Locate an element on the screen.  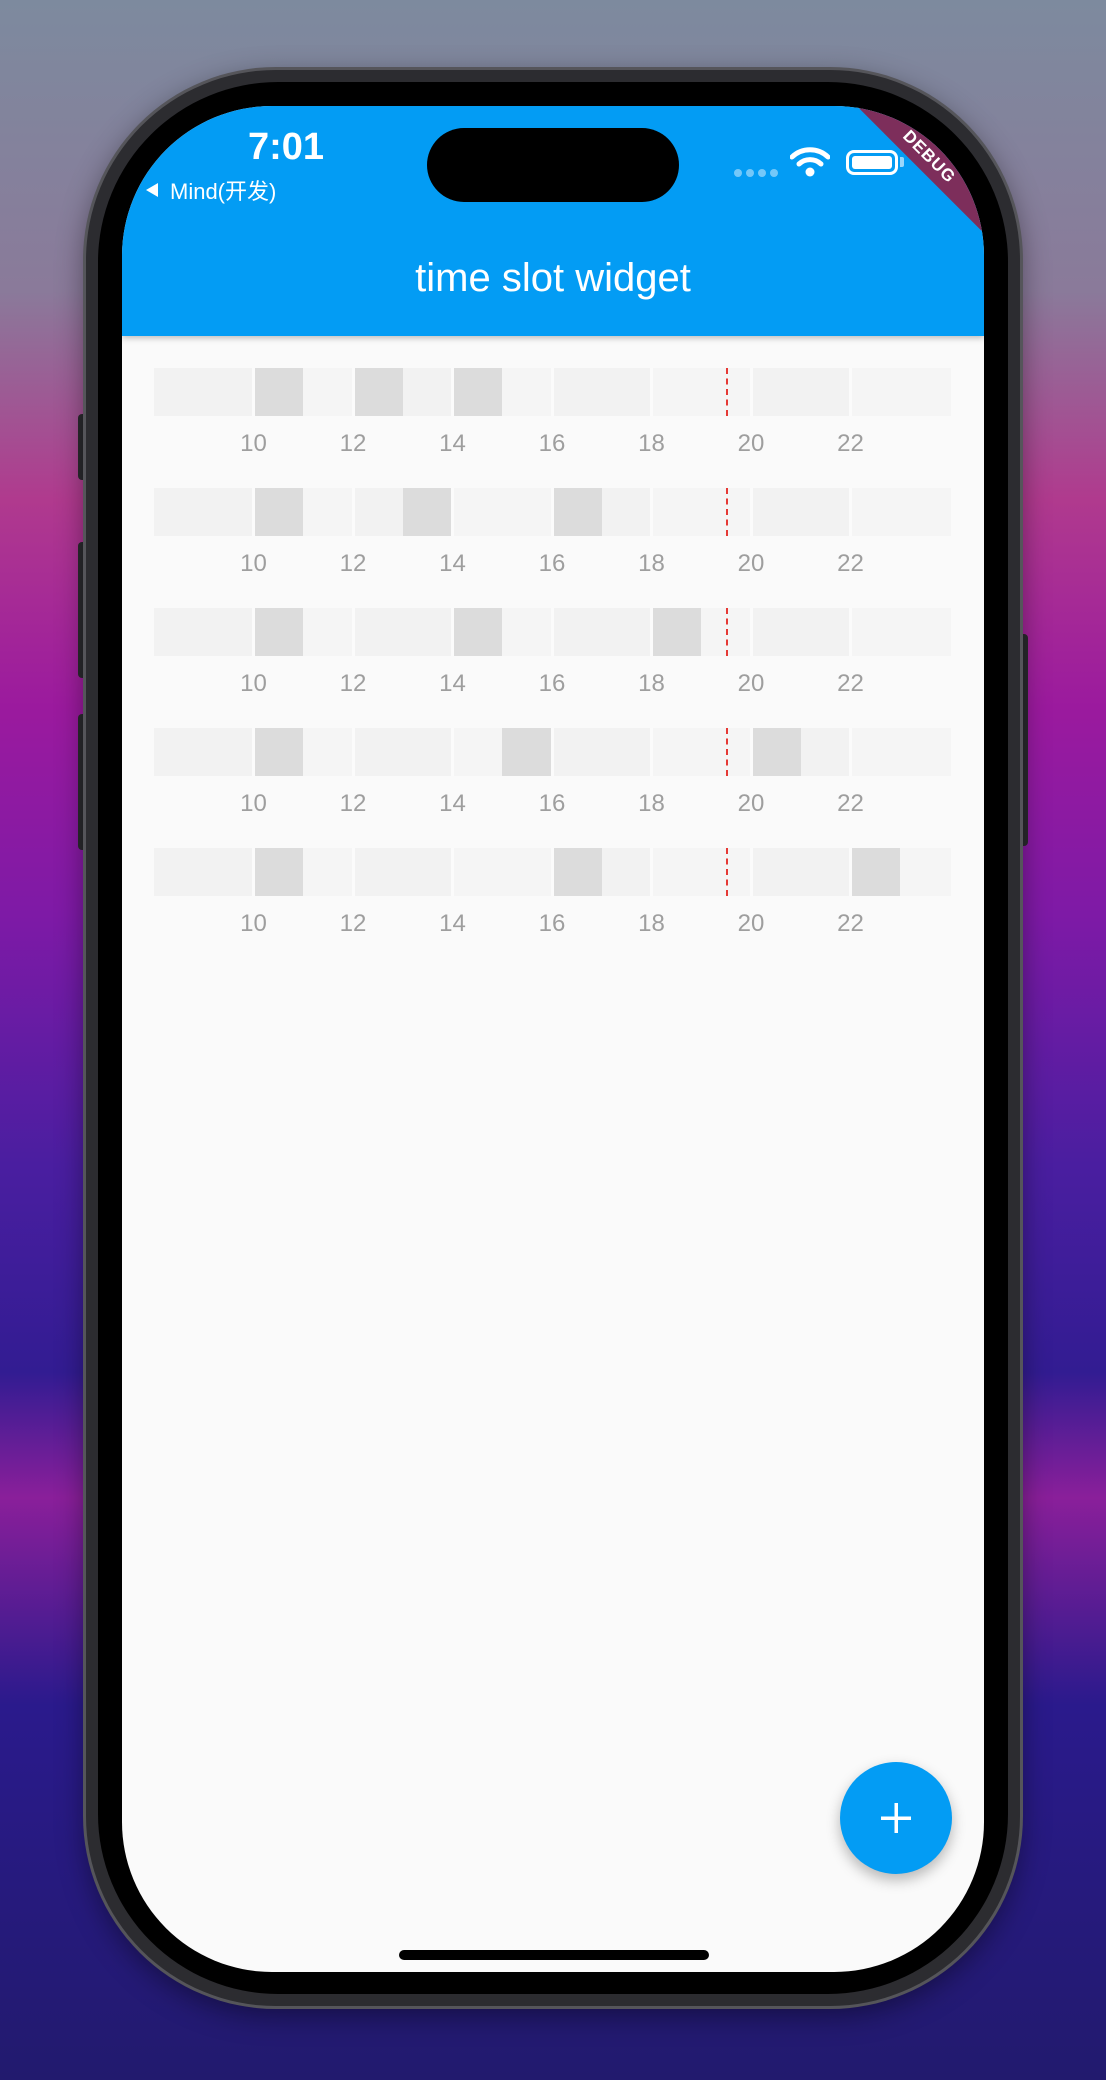
wifi-icon is located at coordinates (810, 162).